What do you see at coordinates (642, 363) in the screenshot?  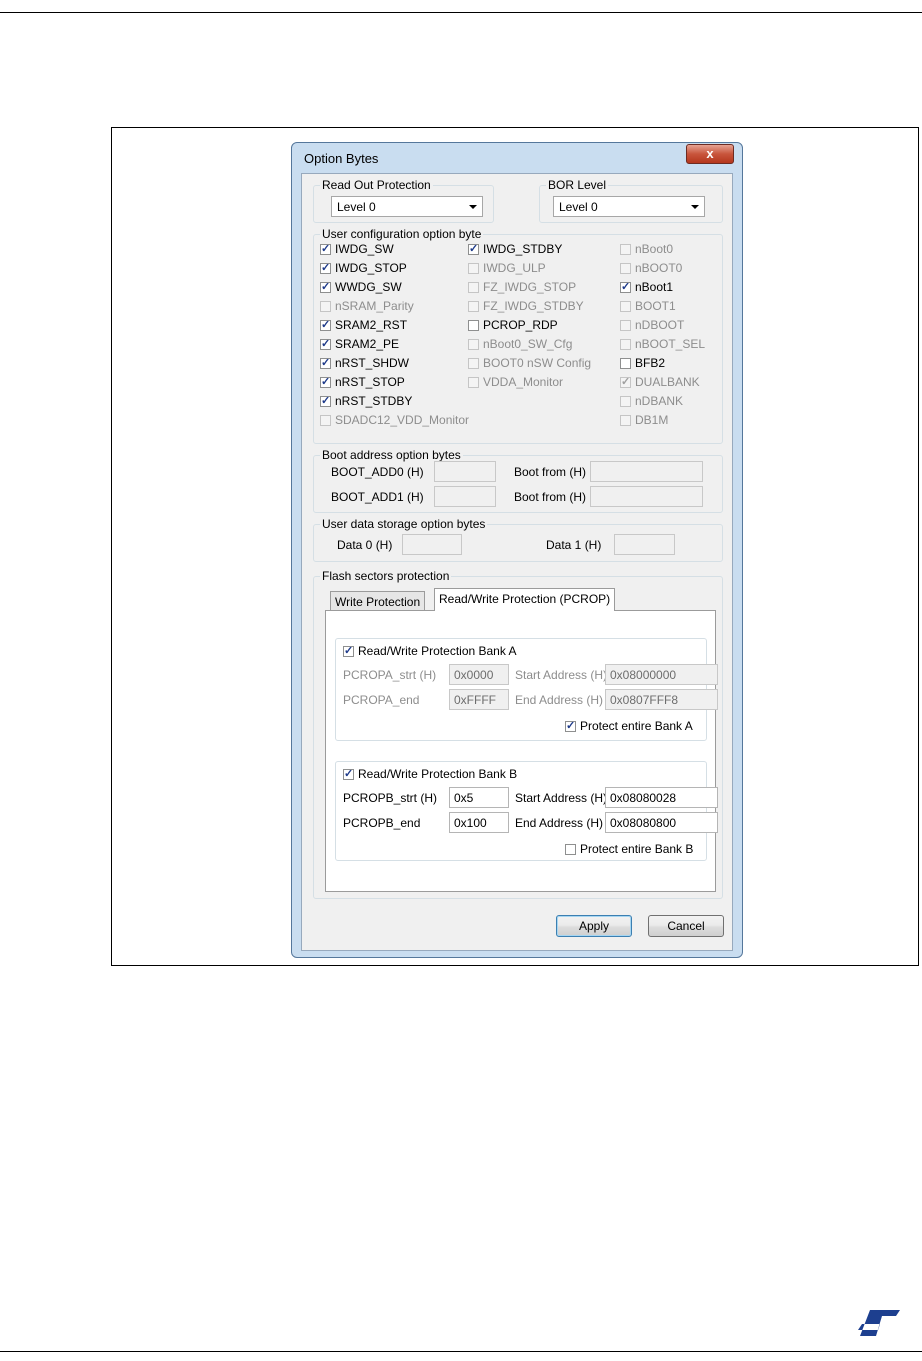 I see `checkbox-bfb2: BFB2` at bounding box center [642, 363].